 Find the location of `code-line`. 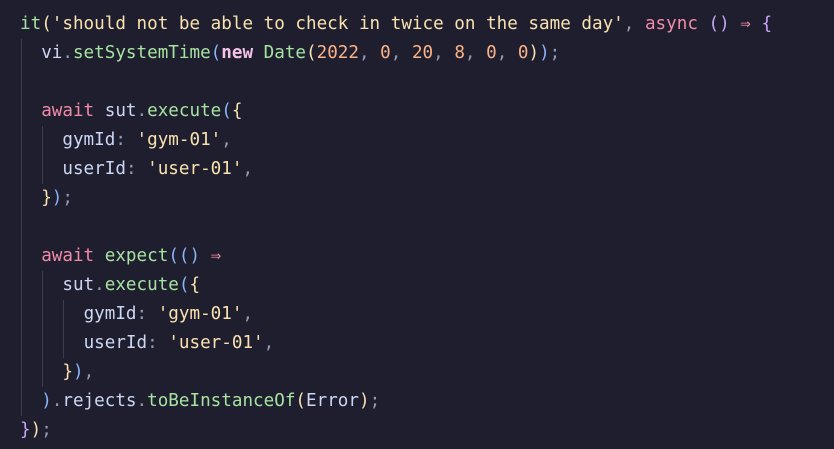

code-line is located at coordinates (427, 82).